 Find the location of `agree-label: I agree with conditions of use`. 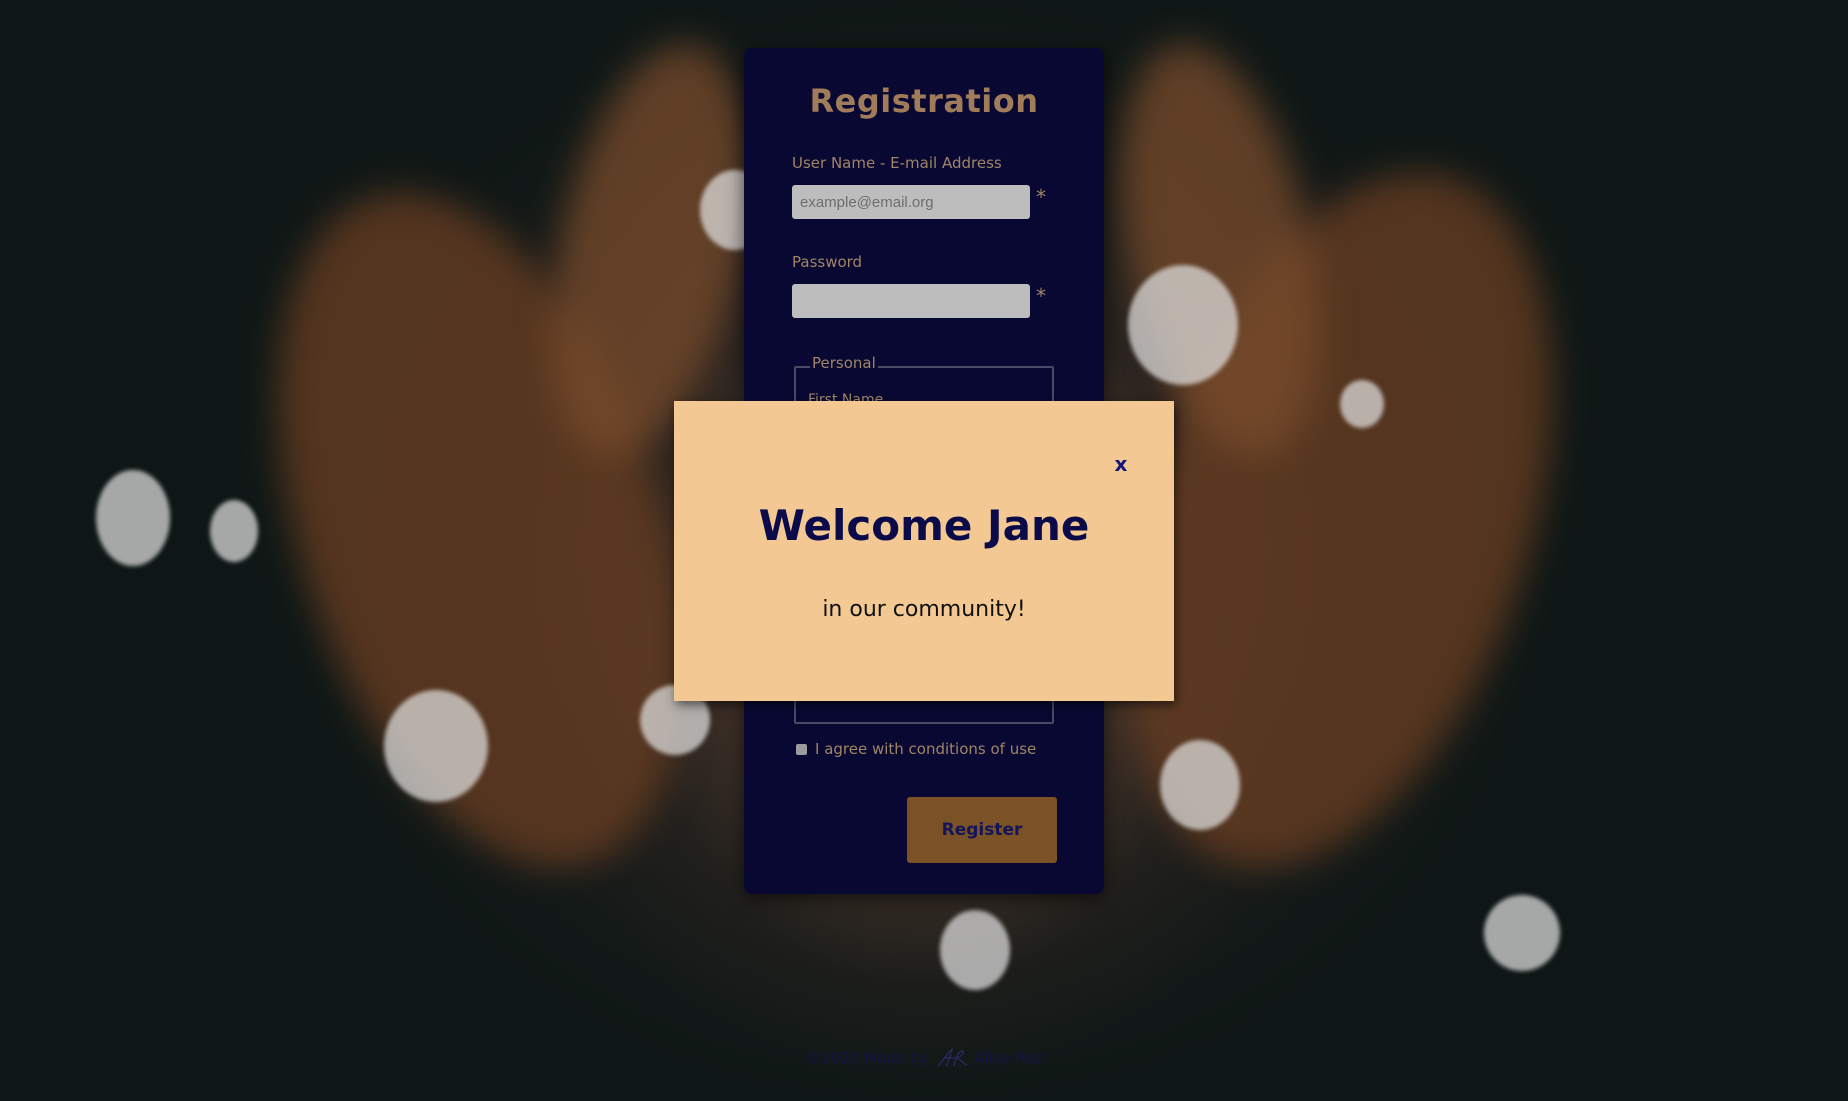

agree-label: I agree with conditions of use is located at coordinates (926, 749).